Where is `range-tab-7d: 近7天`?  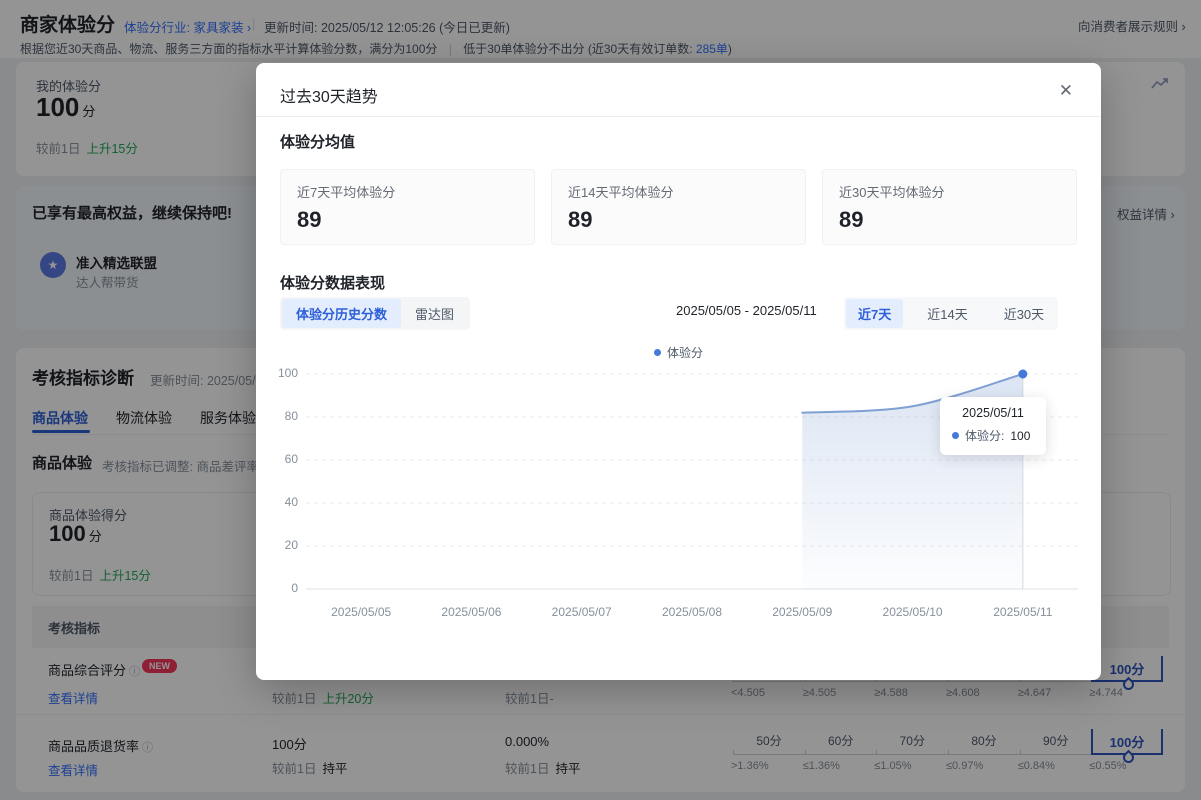
range-tab-7d: 近7天 is located at coordinates (875, 313).